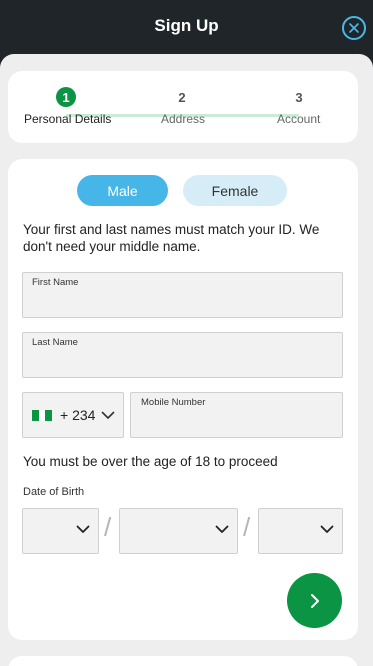 The height and width of the screenshot is (666, 373). I want to click on next-button, so click(314, 600).